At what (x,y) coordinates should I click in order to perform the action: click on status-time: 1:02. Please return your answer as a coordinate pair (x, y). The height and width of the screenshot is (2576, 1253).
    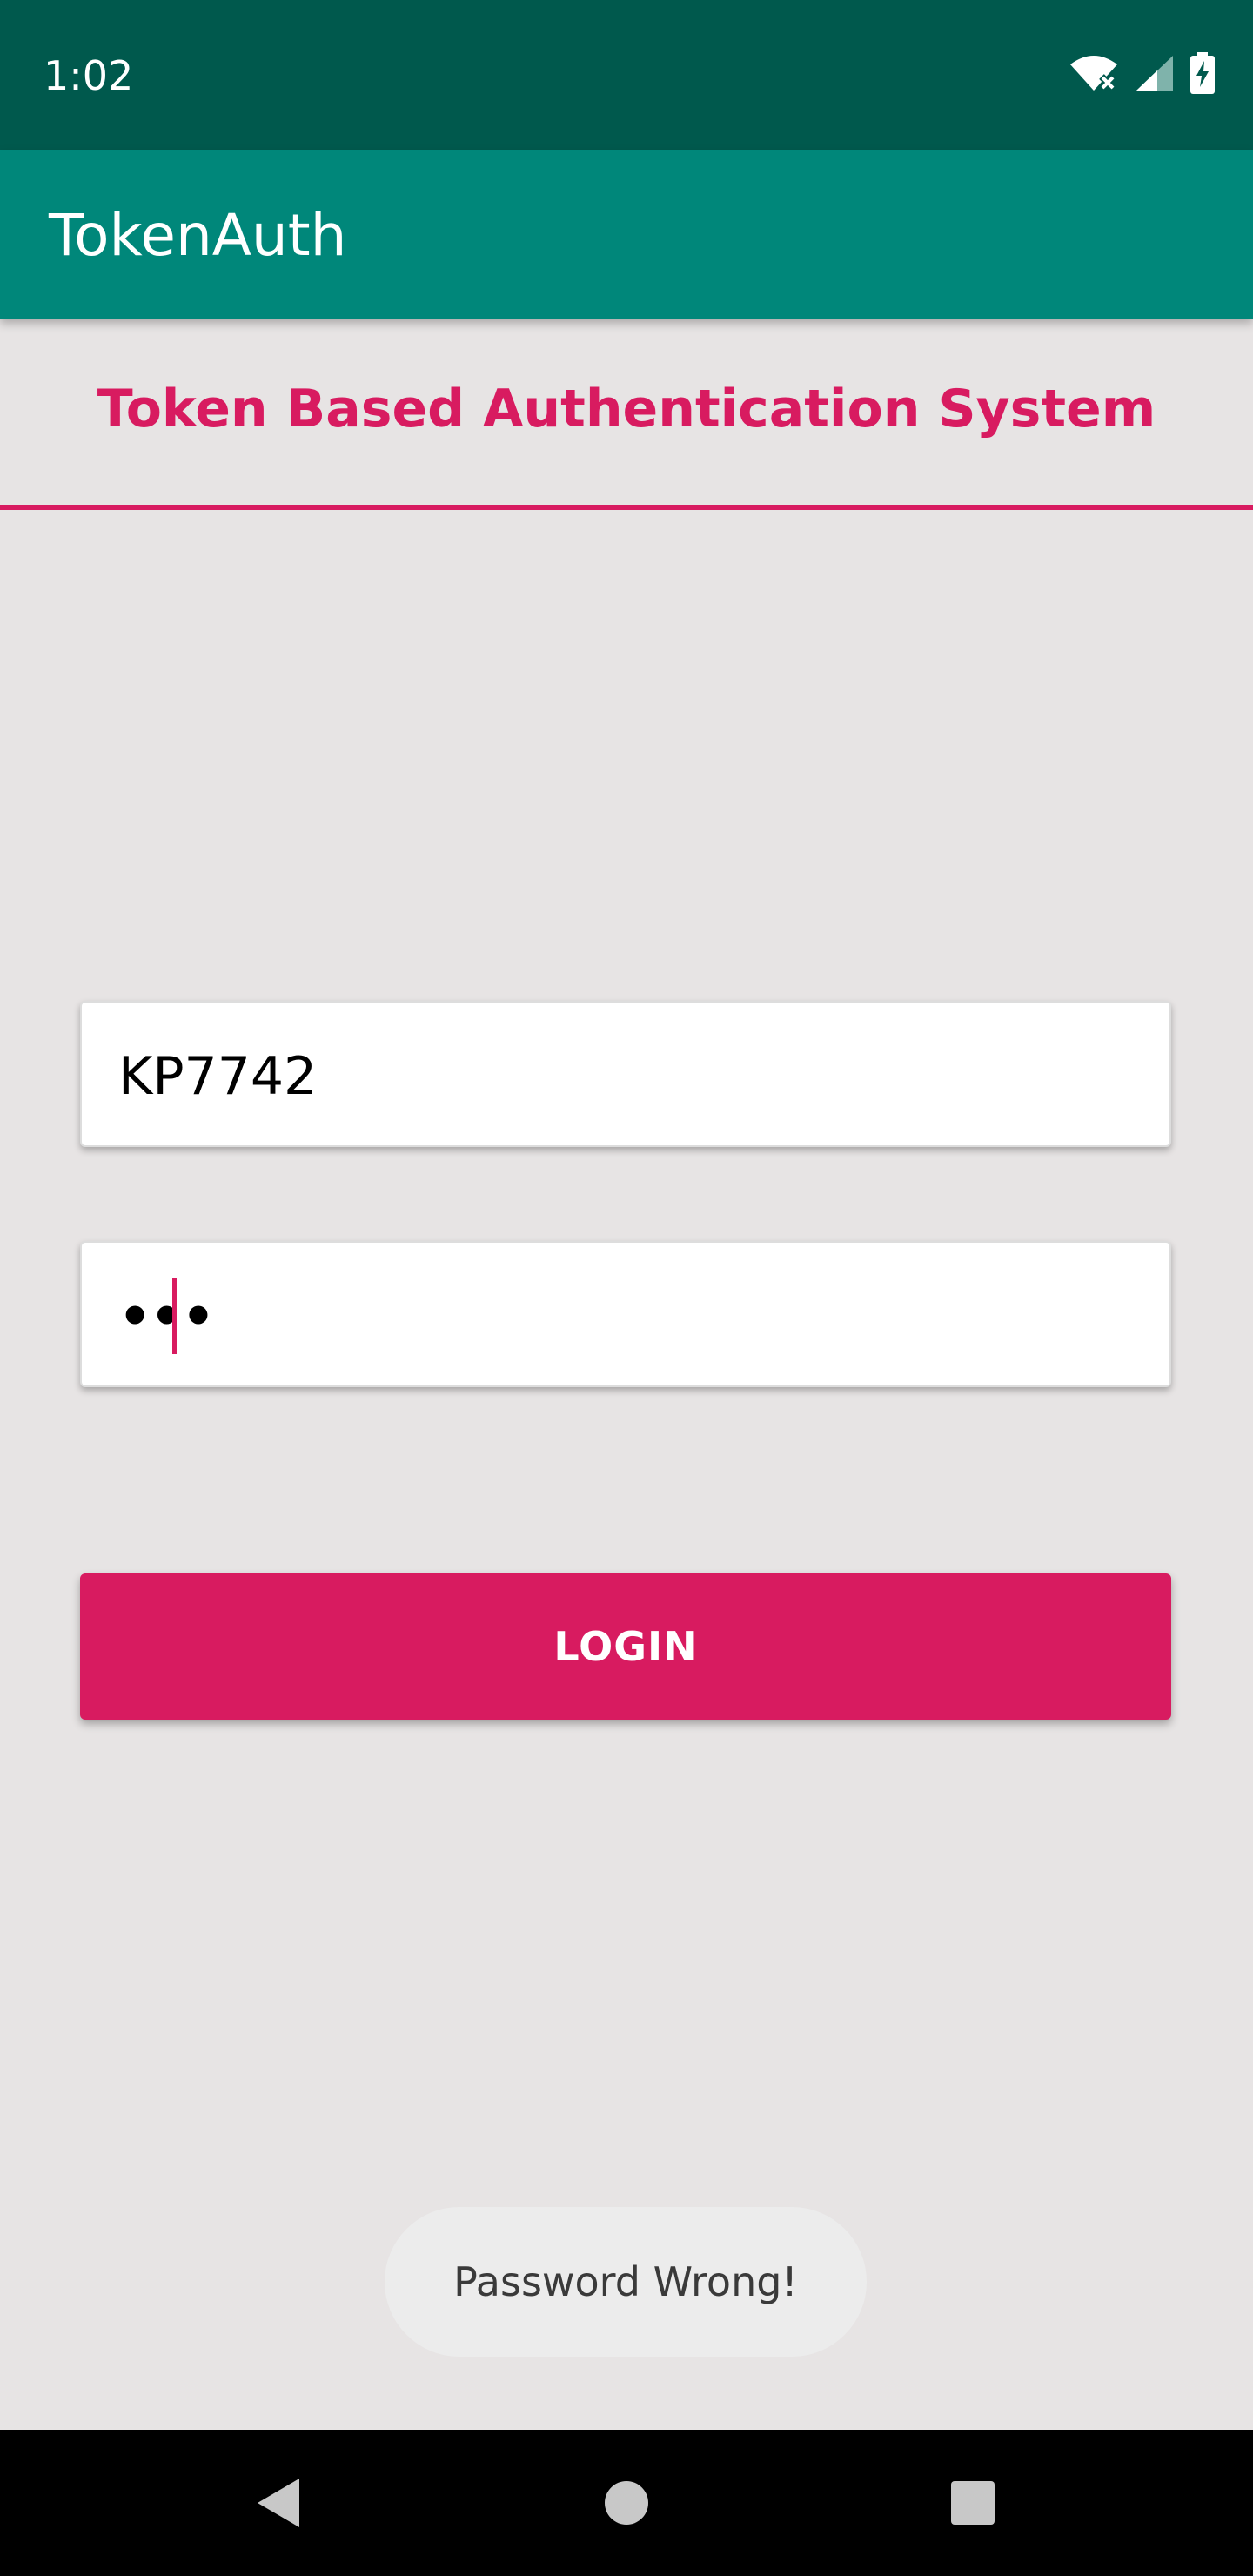
    Looking at the image, I should click on (89, 75).